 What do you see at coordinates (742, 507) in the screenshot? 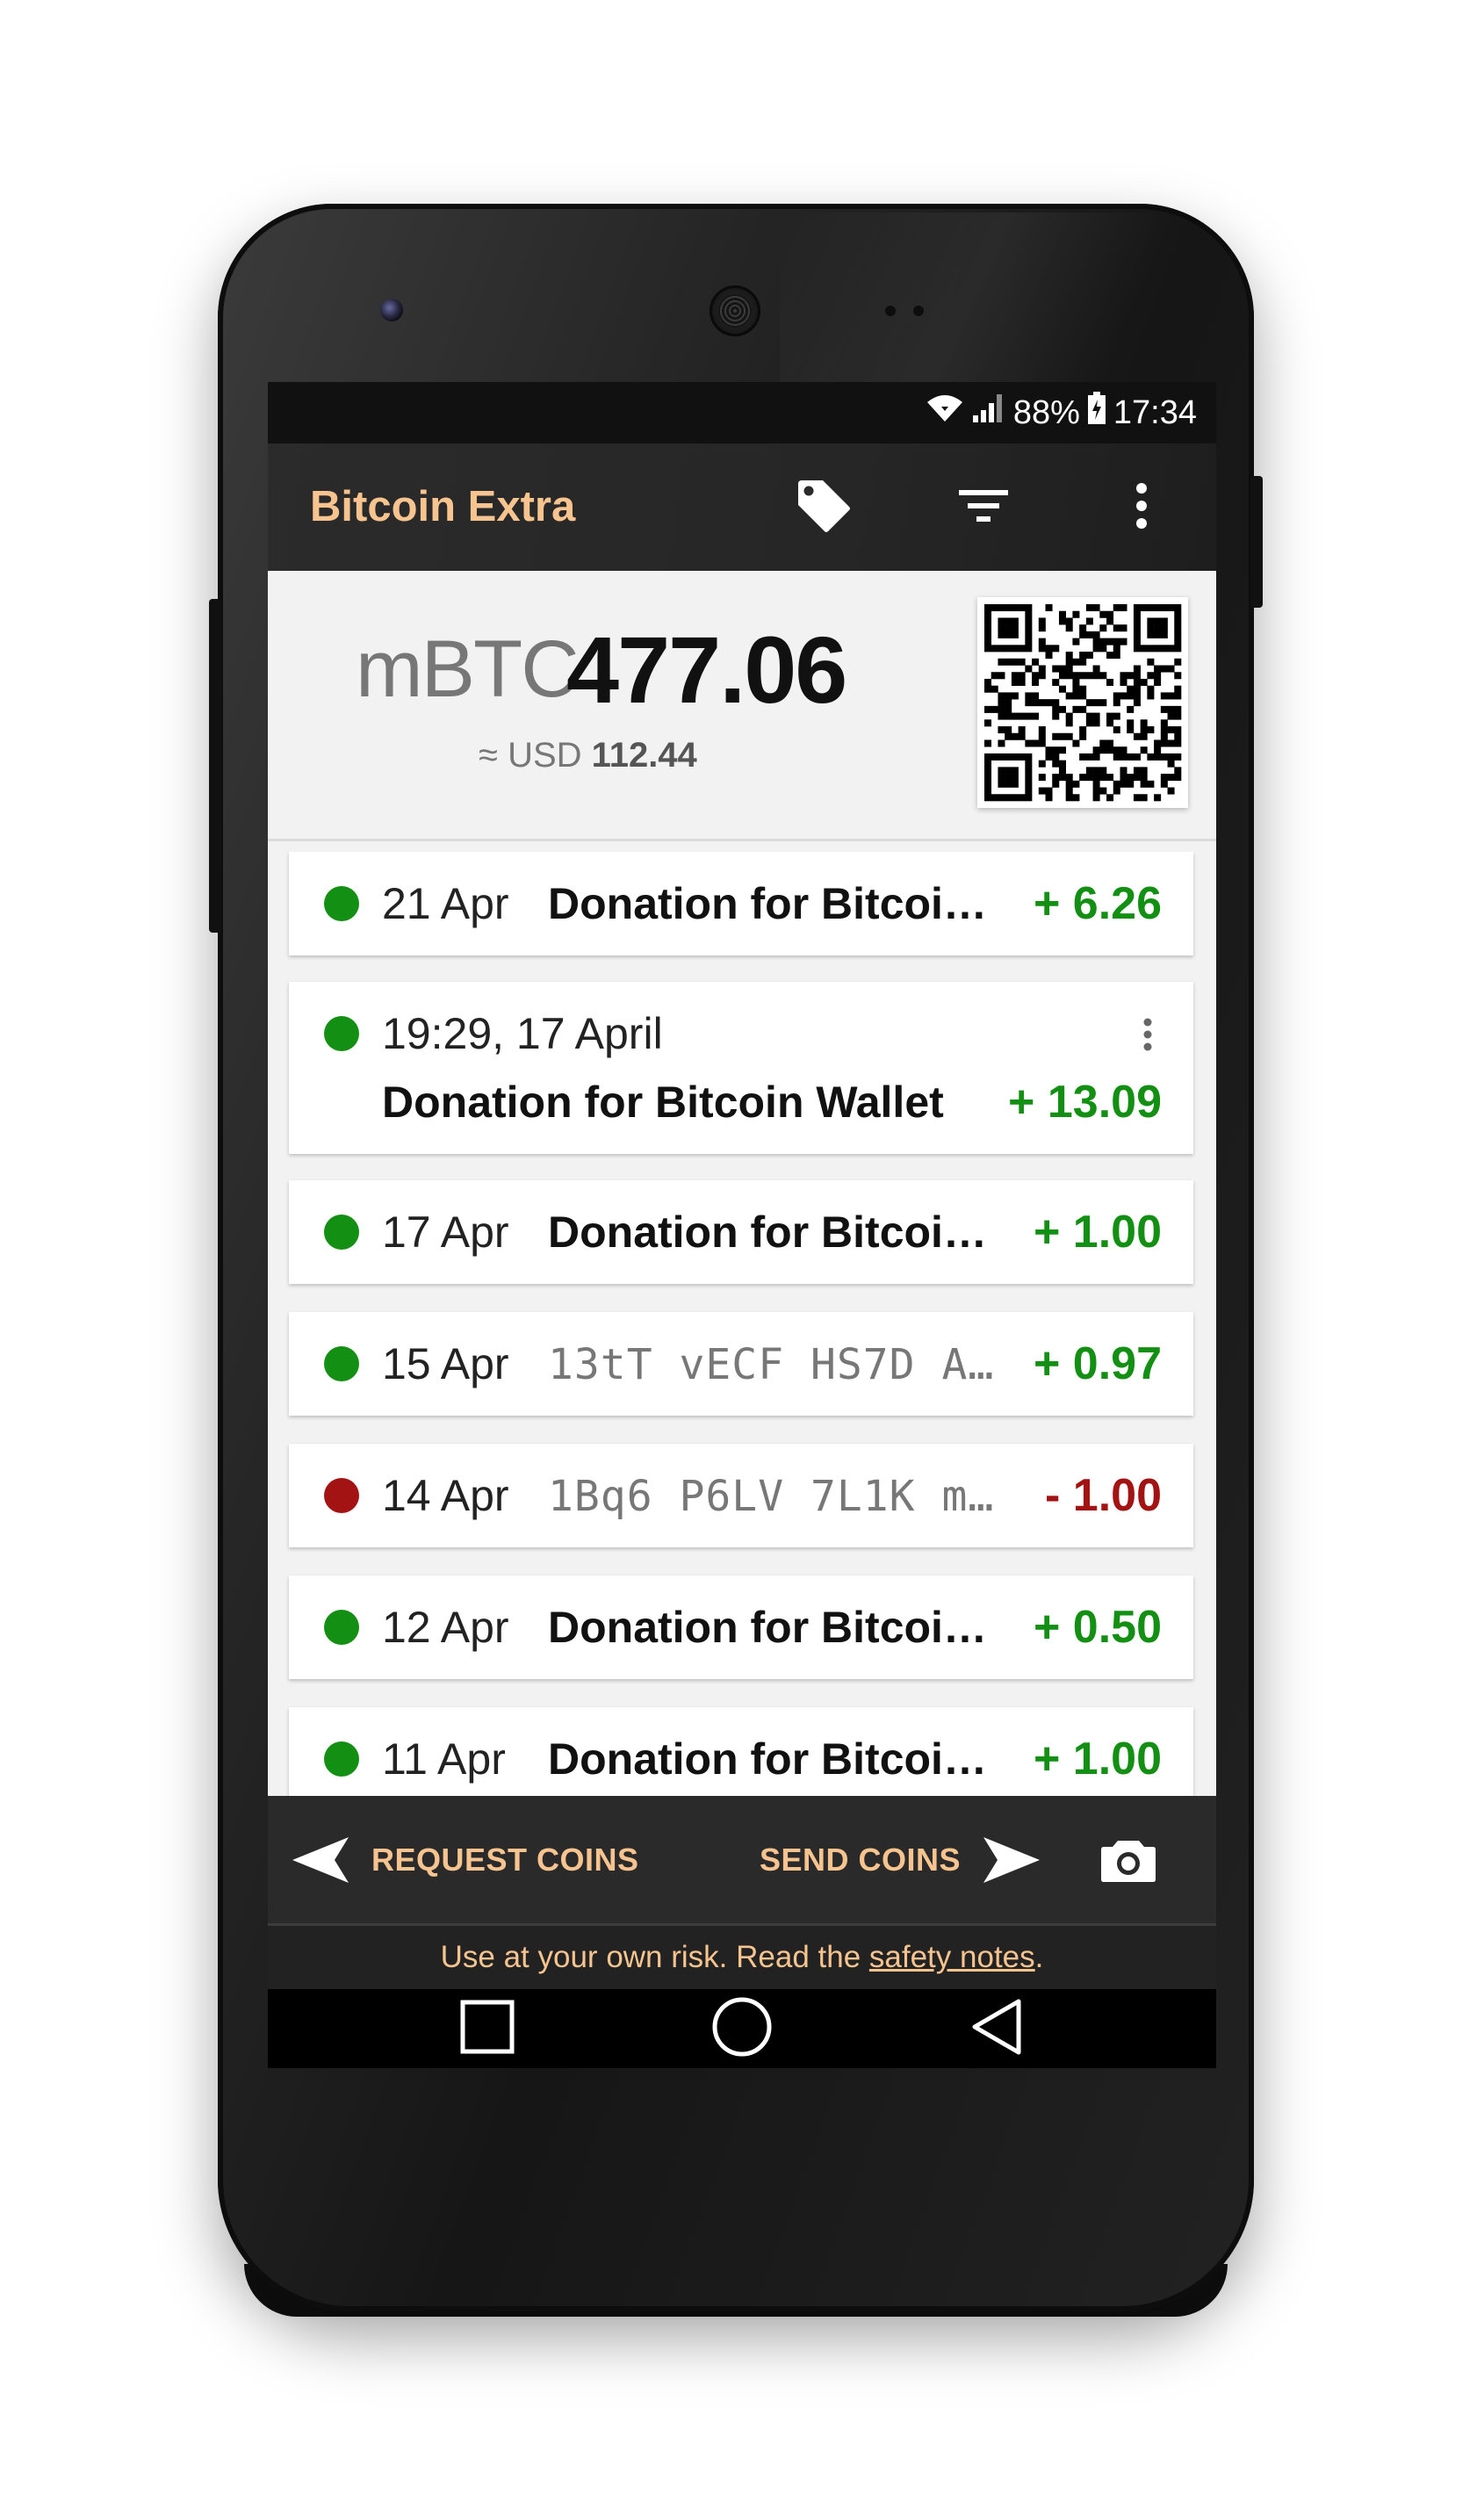
I see `app-bar: Bitcoin Extra` at bounding box center [742, 507].